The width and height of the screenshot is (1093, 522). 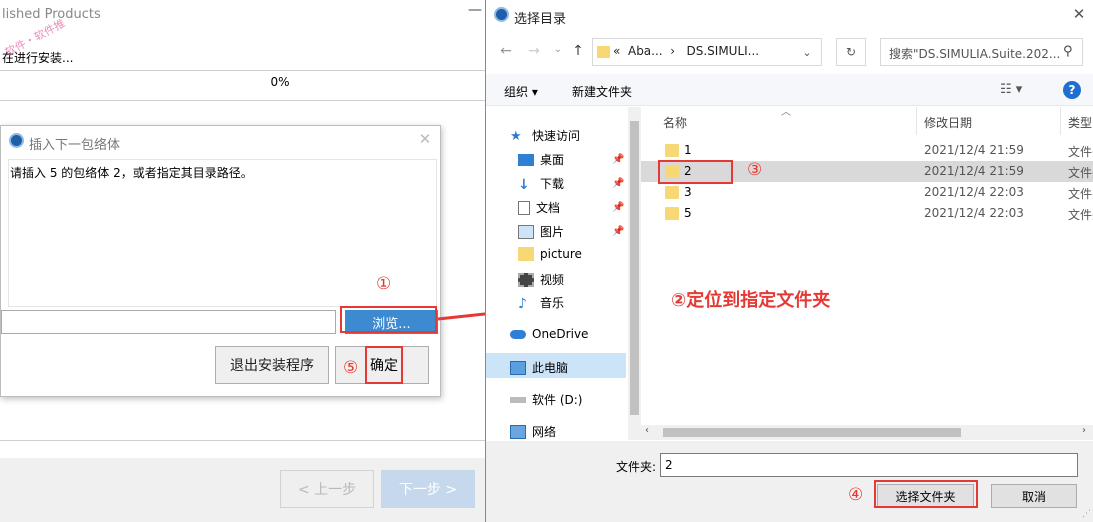 I want to click on search-icon: ⚲, so click(x=1068, y=51).